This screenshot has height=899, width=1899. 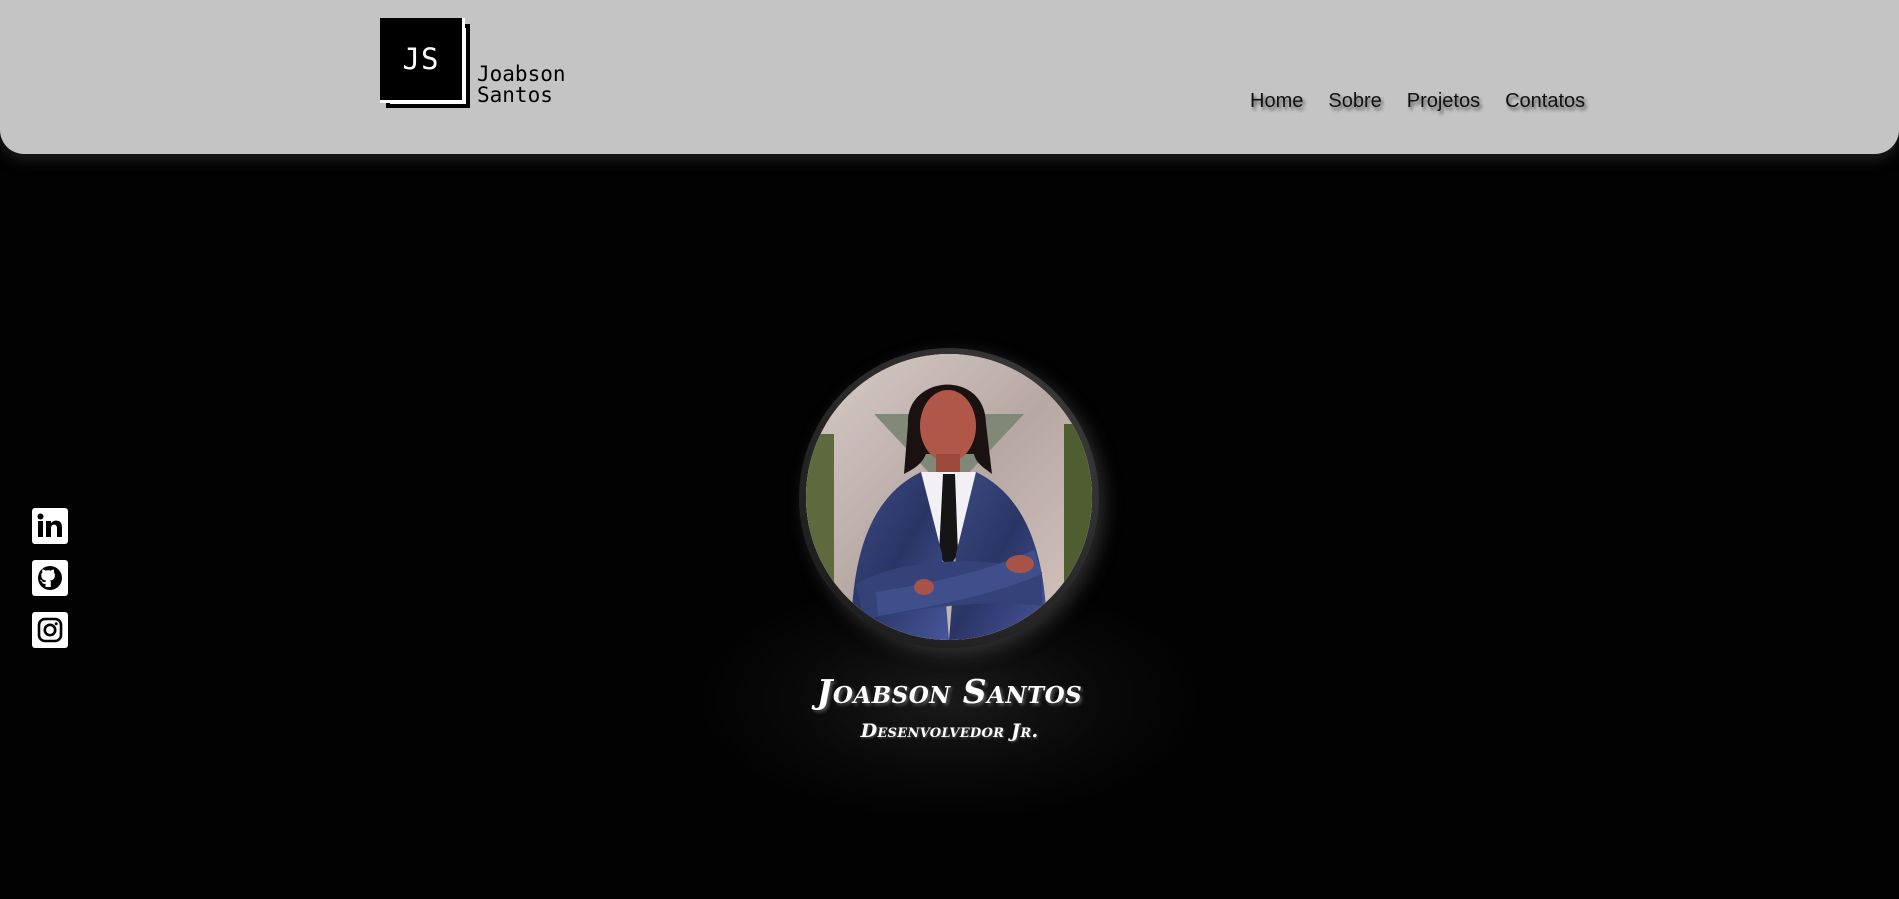 I want to click on social-links, so click(x=50, y=578).